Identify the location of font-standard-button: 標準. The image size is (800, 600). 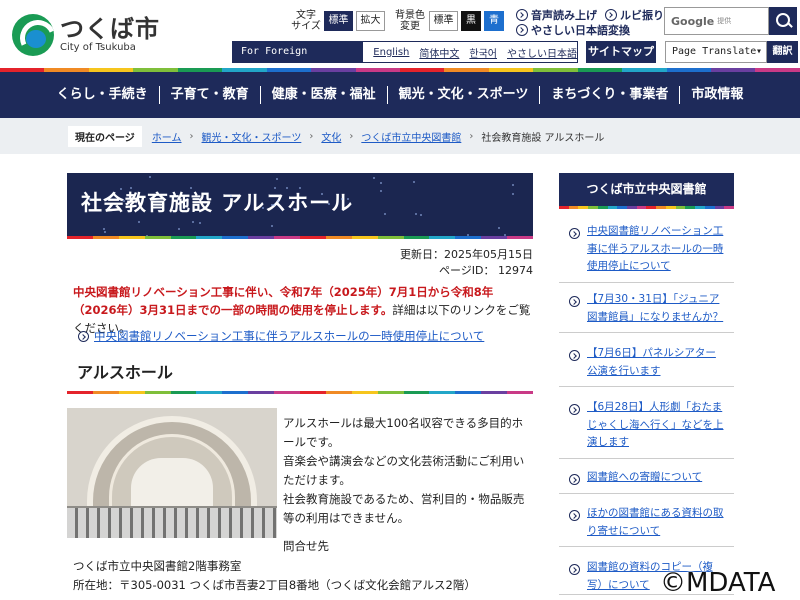
(338, 21).